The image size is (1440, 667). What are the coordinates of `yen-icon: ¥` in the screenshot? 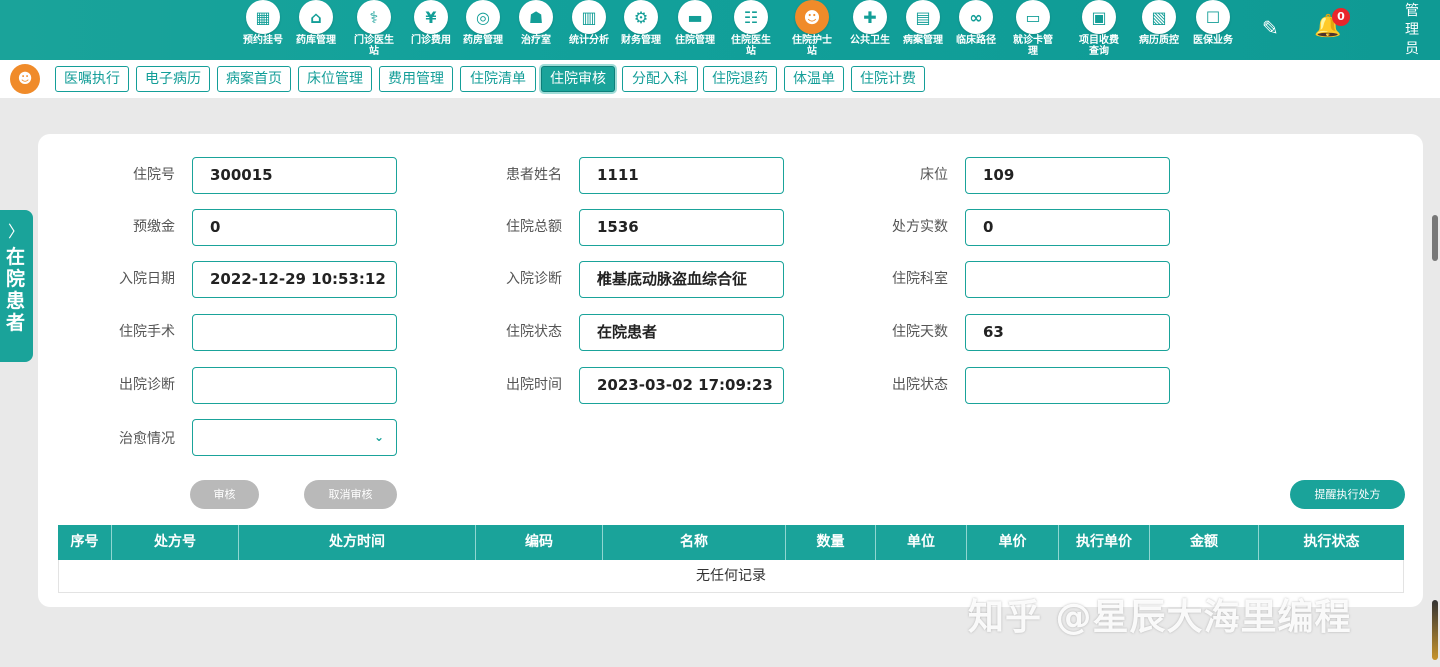 It's located at (431, 17).